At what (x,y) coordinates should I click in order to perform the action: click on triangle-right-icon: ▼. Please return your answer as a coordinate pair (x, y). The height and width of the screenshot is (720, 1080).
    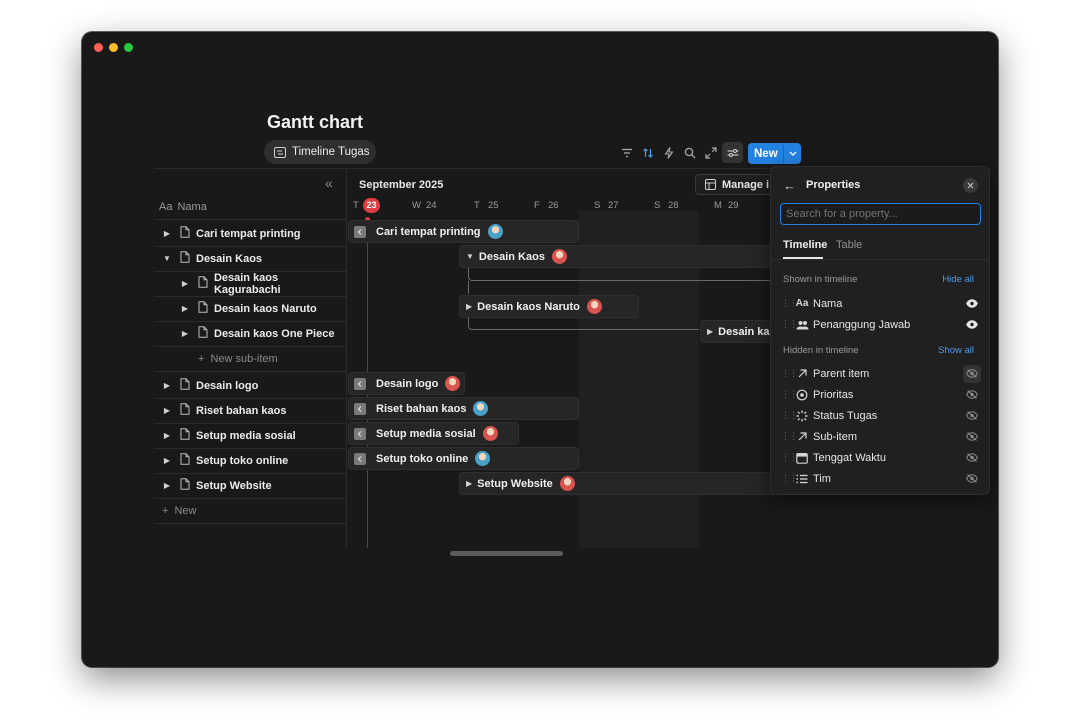
    Looking at the image, I should click on (470, 256).